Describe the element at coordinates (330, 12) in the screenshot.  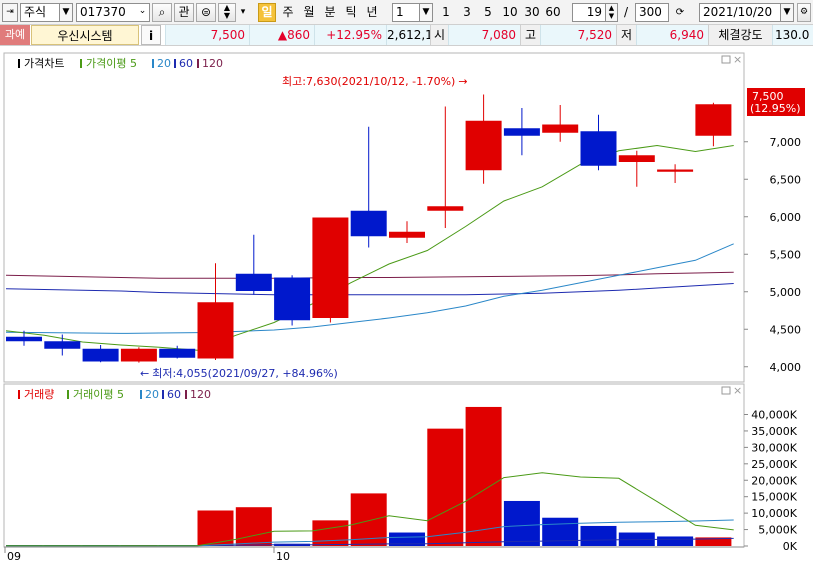
I see `period-minute-button: 분` at that location.